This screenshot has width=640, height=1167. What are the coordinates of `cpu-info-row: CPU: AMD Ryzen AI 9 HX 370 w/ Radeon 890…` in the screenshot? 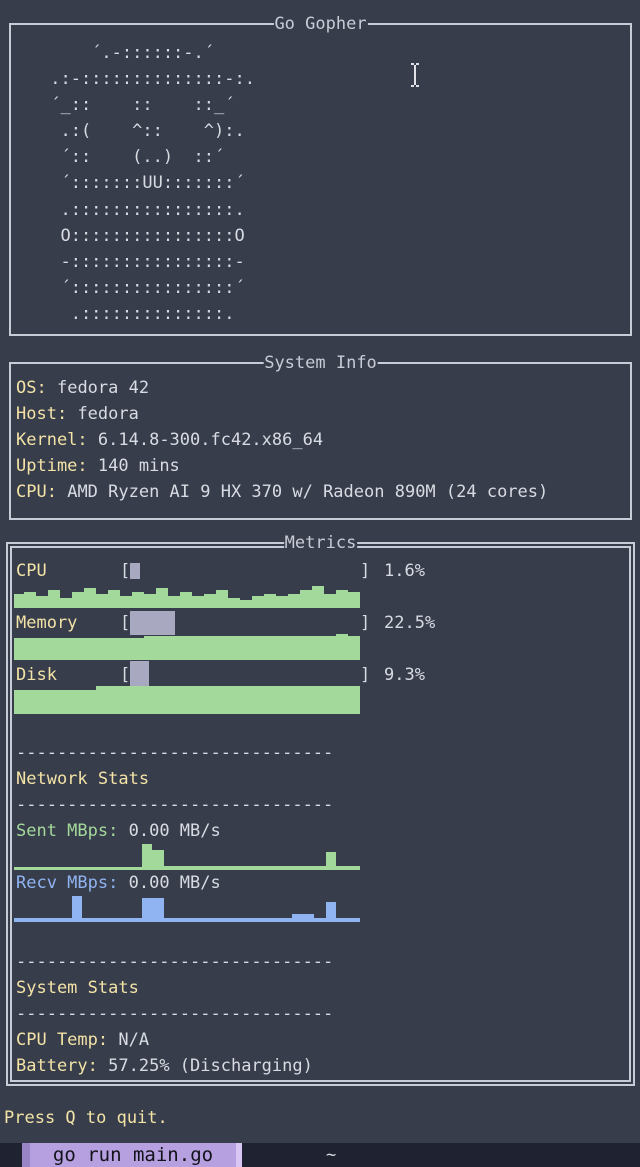 It's located at (282, 492).